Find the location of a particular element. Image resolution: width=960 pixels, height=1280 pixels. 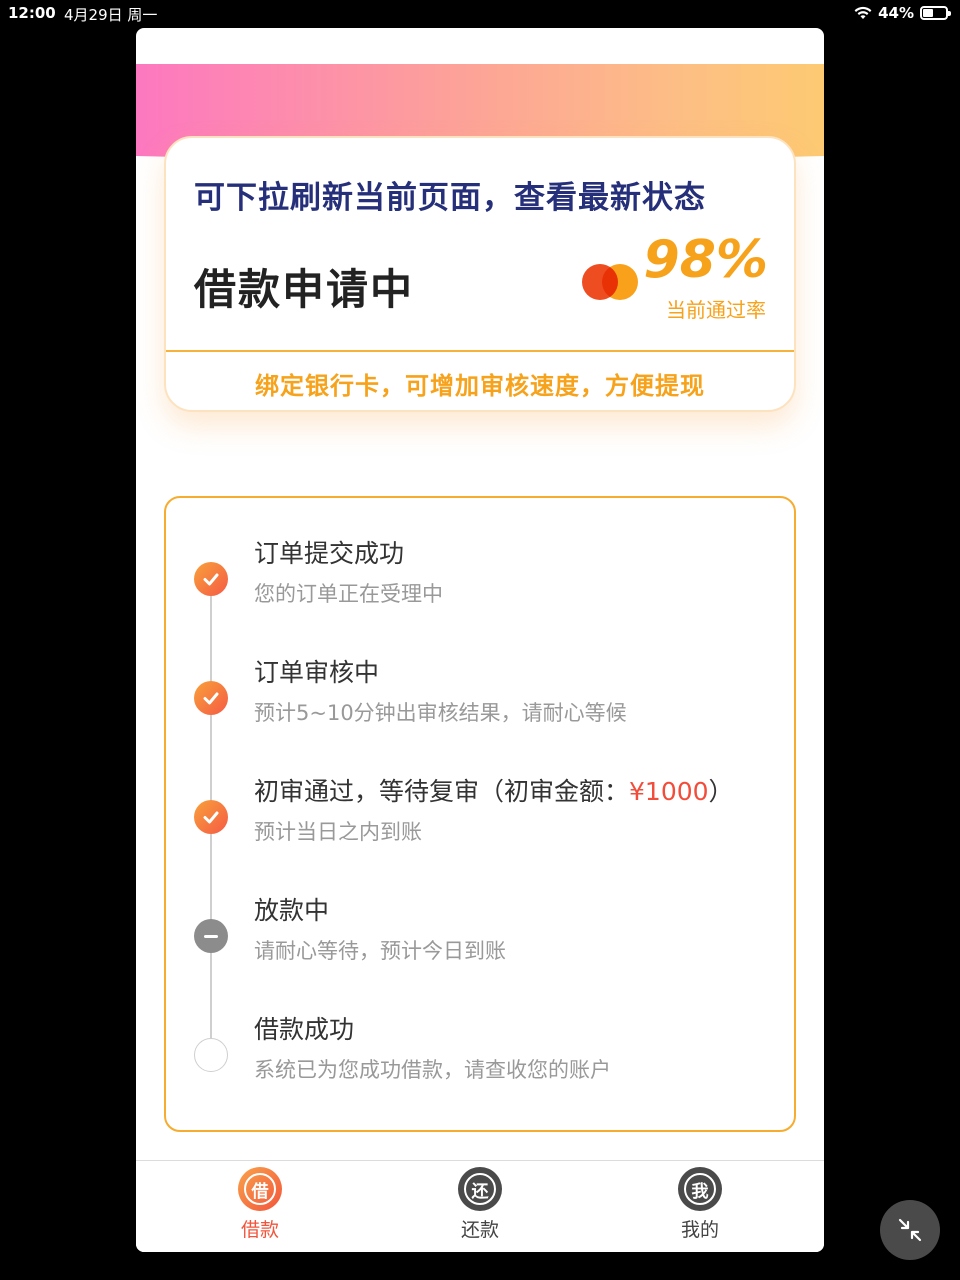

status-bar: 12:00 4月29日 周一 44% is located at coordinates (480, 13).